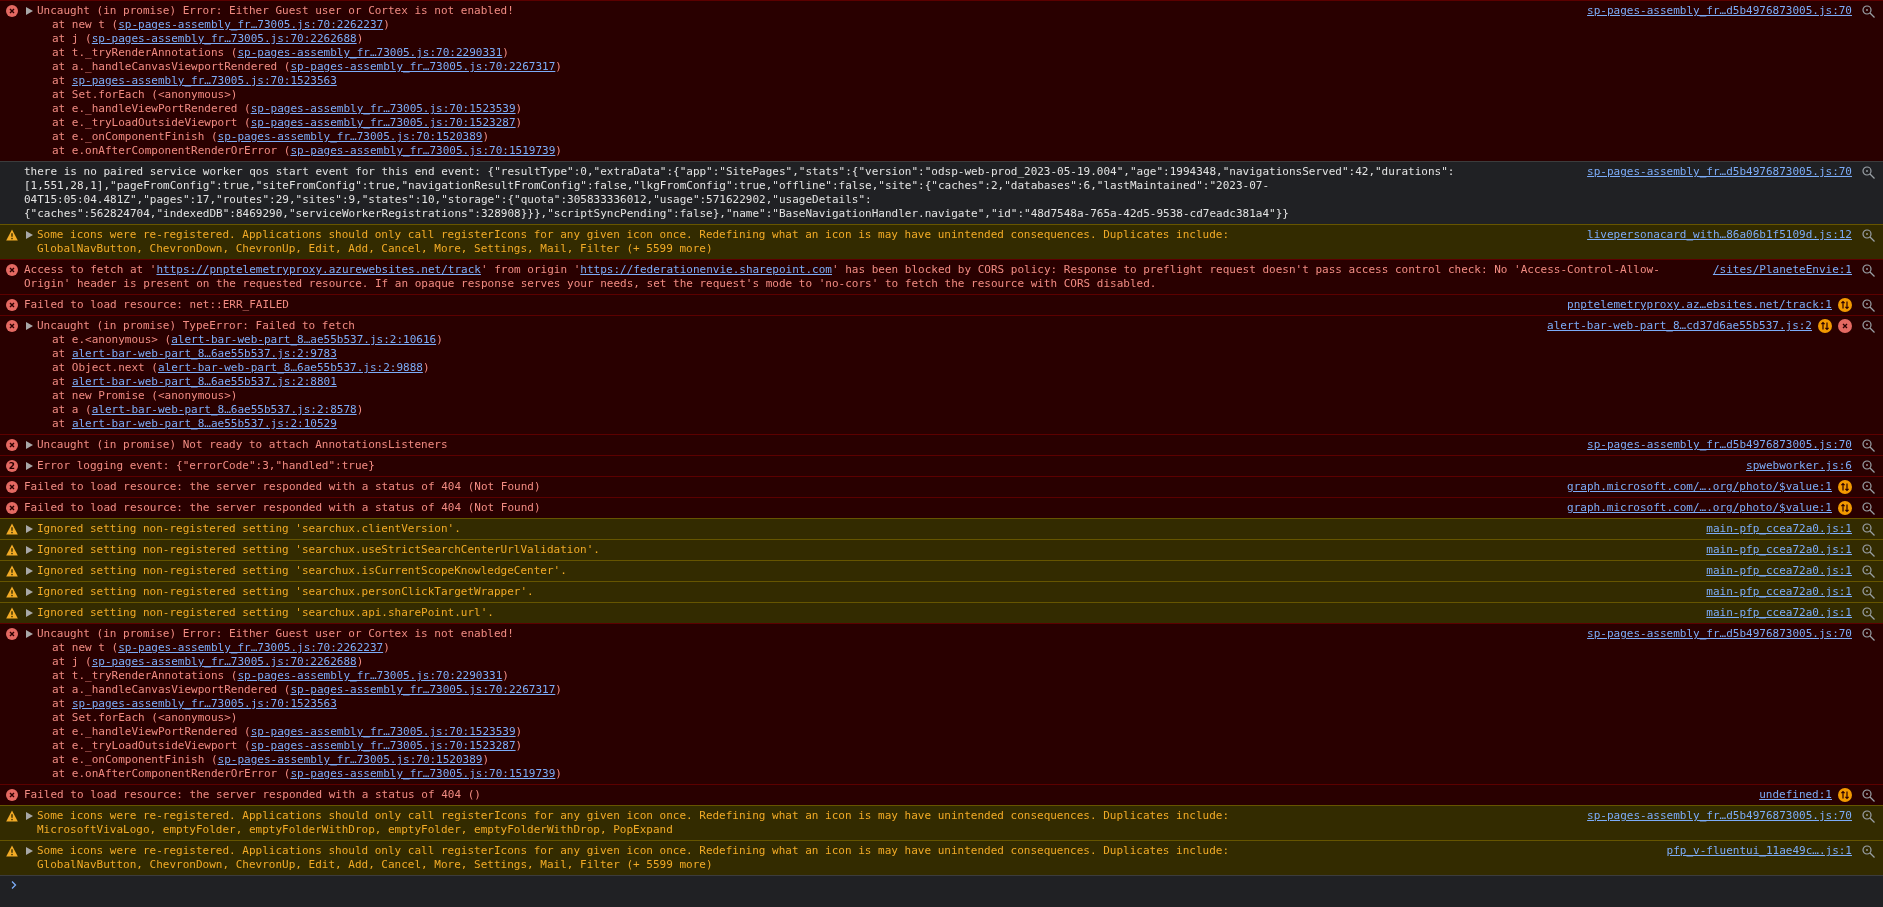 The width and height of the screenshot is (1883, 907). What do you see at coordinates (276, 11) in the screenshot?
I see `message-text: Uncaught (in promise) Error: Either Guest user or Cortex is not enabled!` at bounding box center [276, 11].